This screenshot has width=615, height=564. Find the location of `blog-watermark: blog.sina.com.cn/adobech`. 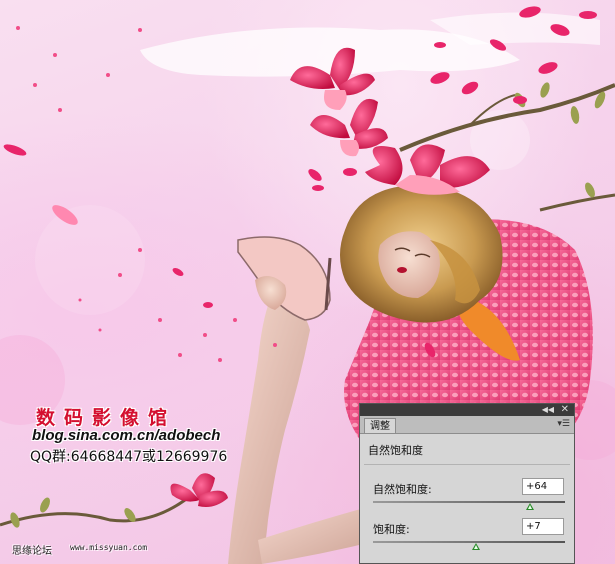

blog-watermark: blog.sina.com.cn/adobech is located at coordinates (126, 435).